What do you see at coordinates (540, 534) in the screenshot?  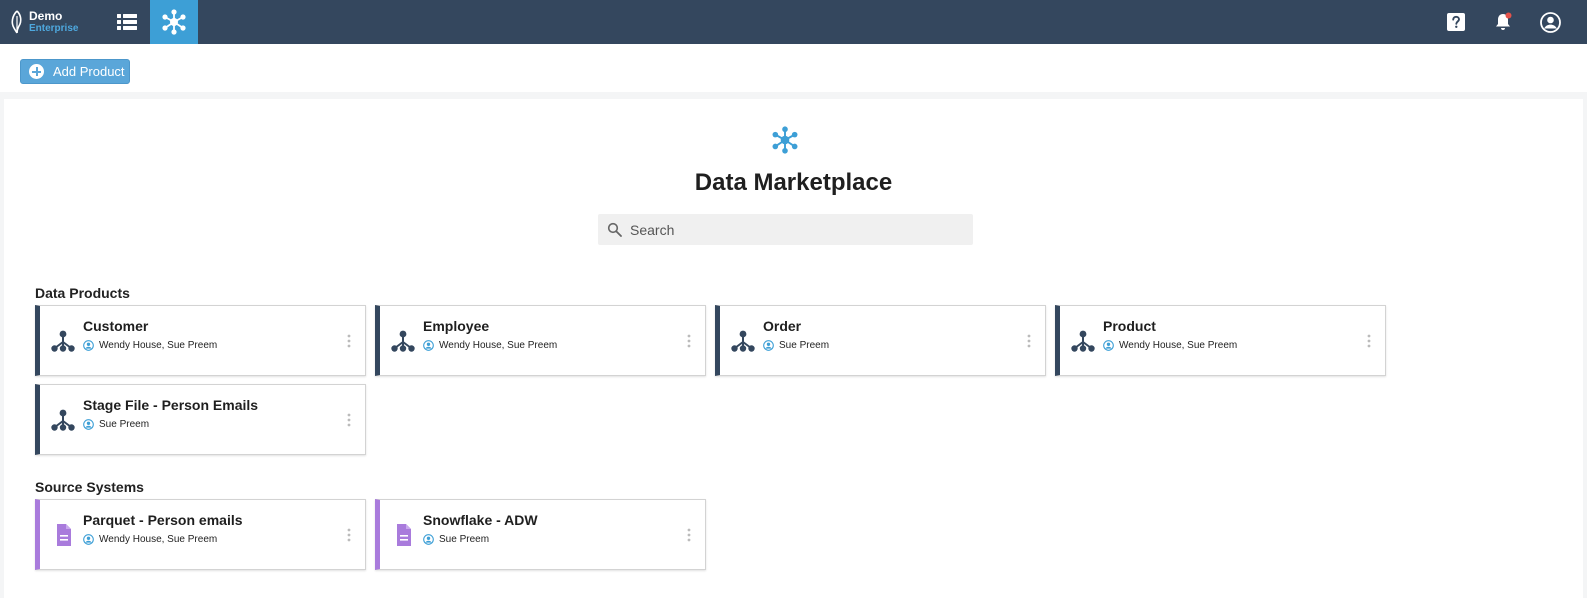 I see `source-system-card: Snowflake - ADW Sue Preem` at bounding box center [540, 534].